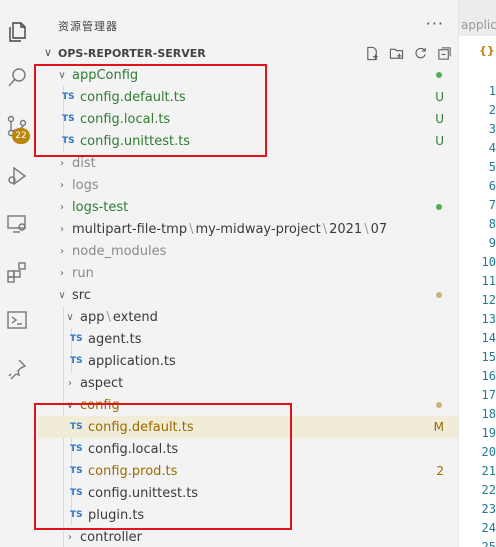 Image resolution: width=496 pixels, height=547 pixels. I want to click on tree-folder-aspect: › aspect, so click(248, 383).